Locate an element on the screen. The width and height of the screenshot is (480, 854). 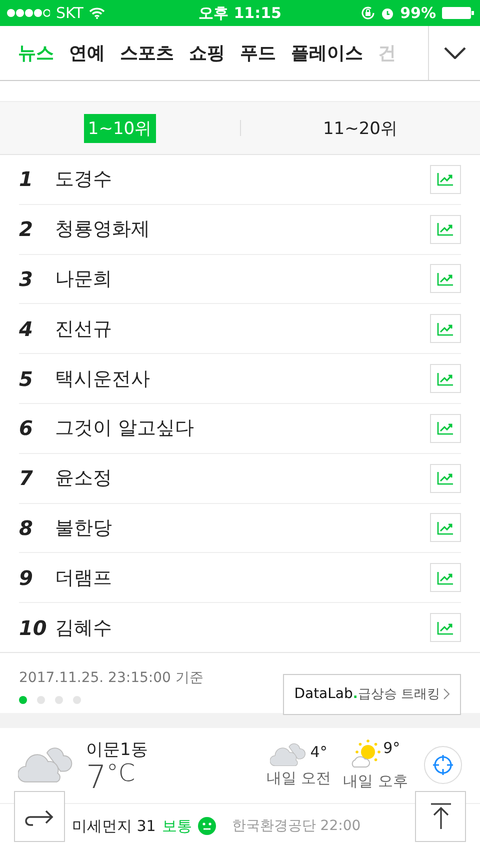
data-source: 한국환경공단 22:00 is located at coordinates (296, 826).